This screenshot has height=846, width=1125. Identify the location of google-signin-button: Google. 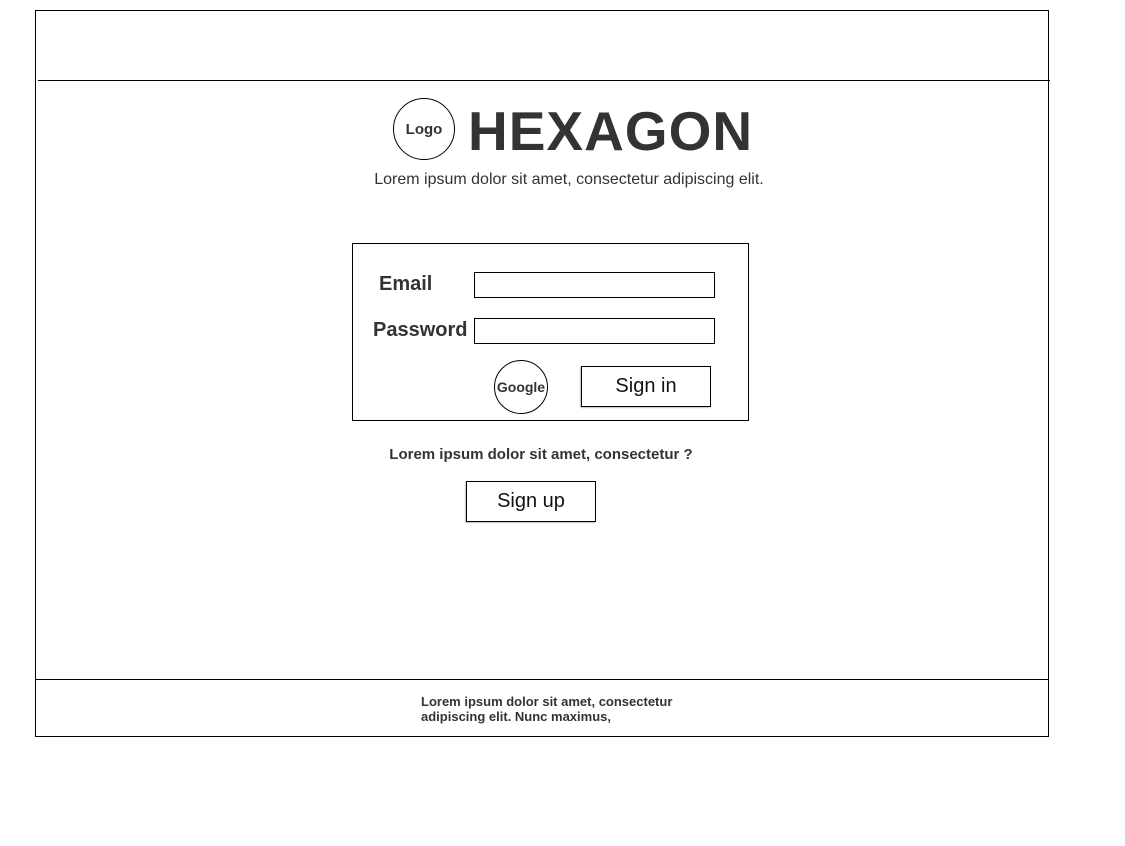
(521, 387).